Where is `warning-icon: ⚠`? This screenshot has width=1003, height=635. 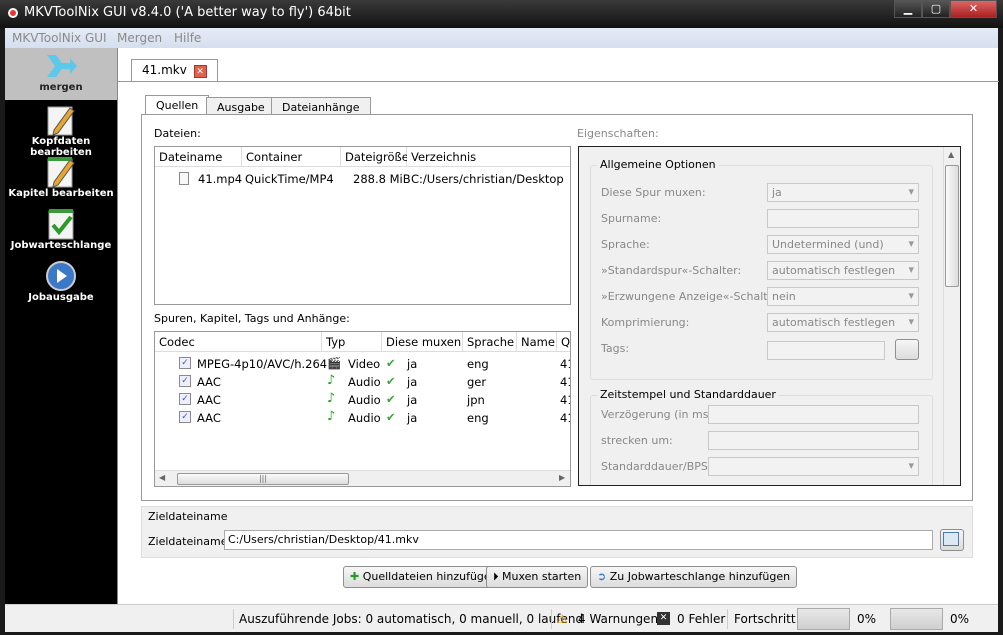 warning-icon: ⚠ is located at coordinates (562, 619).